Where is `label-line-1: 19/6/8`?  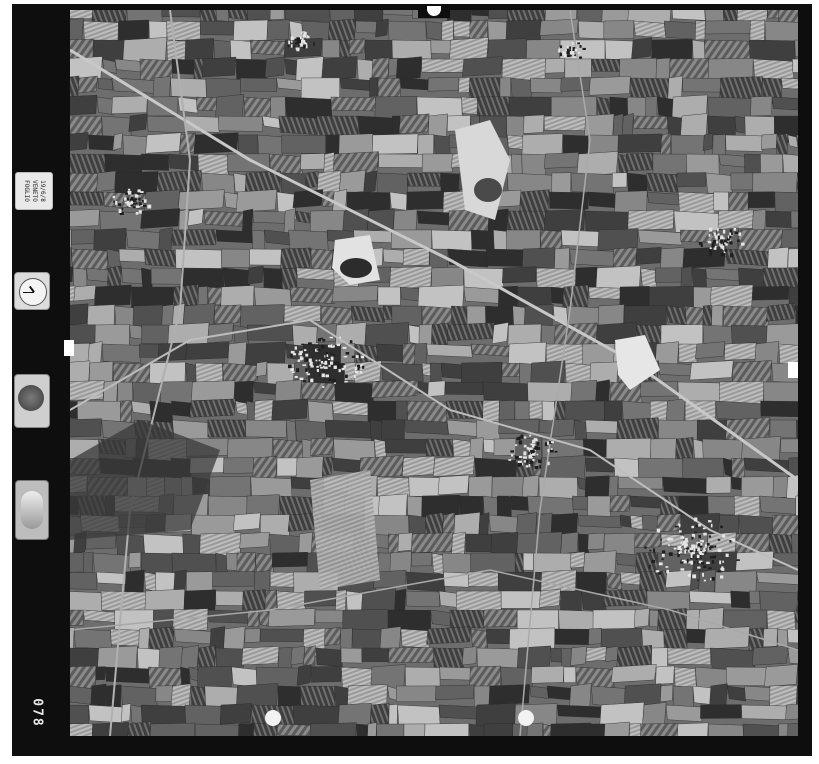 label-line-1: 19/6/8 is located at coordinates (42, 191).